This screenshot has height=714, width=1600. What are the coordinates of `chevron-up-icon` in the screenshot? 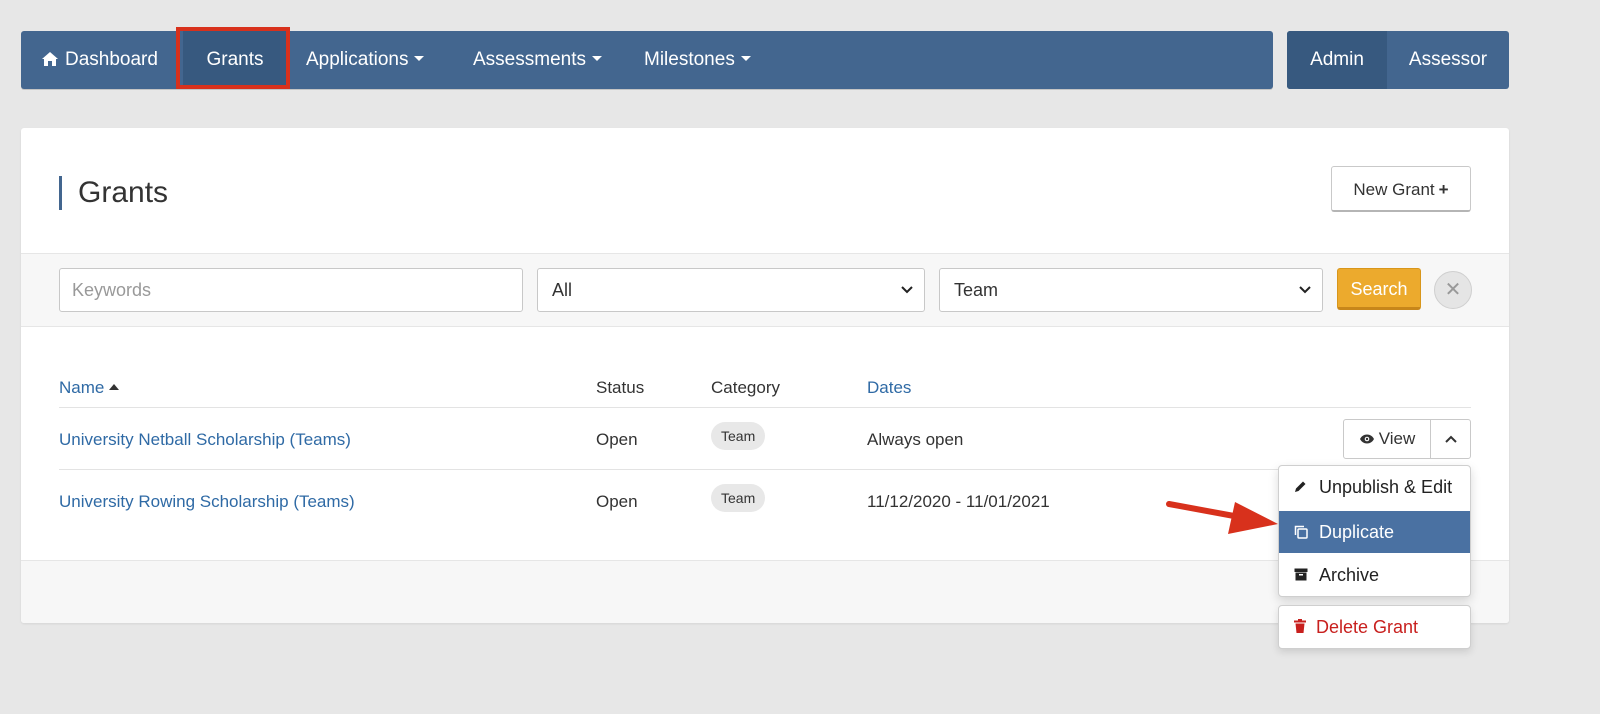 It's located at (1451, 439).